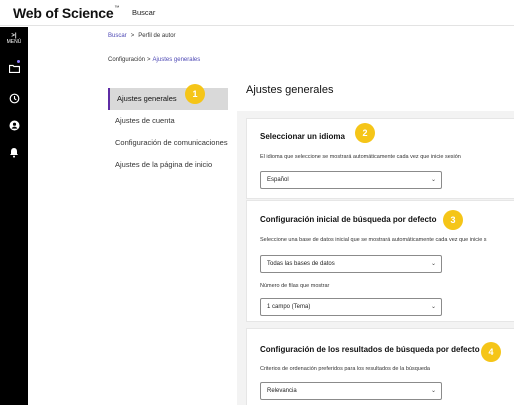  I want to click on breadcrumb-current: Perfil de autor, so click(157, 36).